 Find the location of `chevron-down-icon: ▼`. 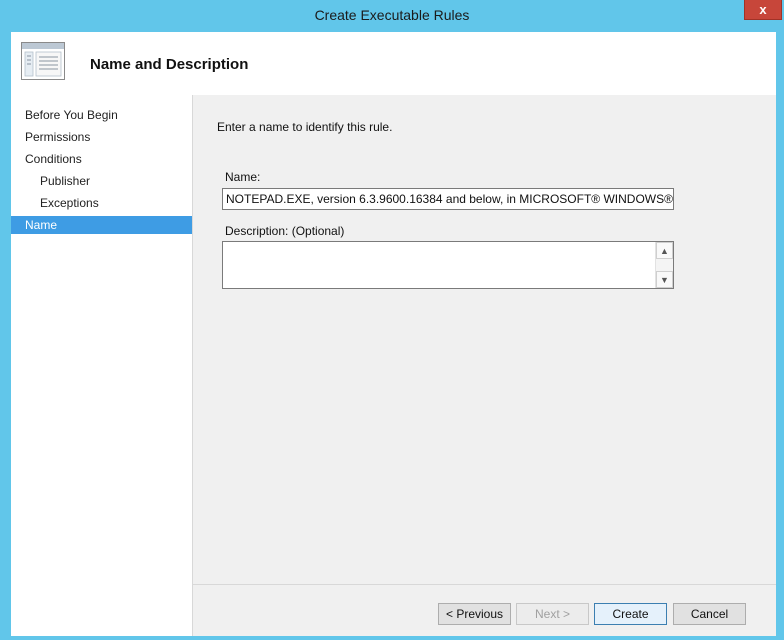

chevron-down-icon: ▼ is located at coordinates (664, 280).